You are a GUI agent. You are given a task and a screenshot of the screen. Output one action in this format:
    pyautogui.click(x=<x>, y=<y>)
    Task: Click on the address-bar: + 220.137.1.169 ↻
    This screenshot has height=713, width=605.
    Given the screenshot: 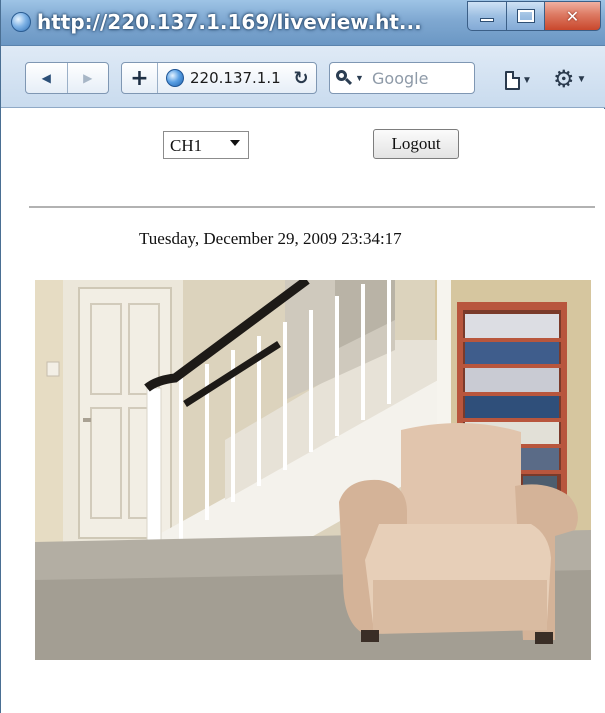 What is the action you would take?
    pyautogui.click(x=219, y=78)
    